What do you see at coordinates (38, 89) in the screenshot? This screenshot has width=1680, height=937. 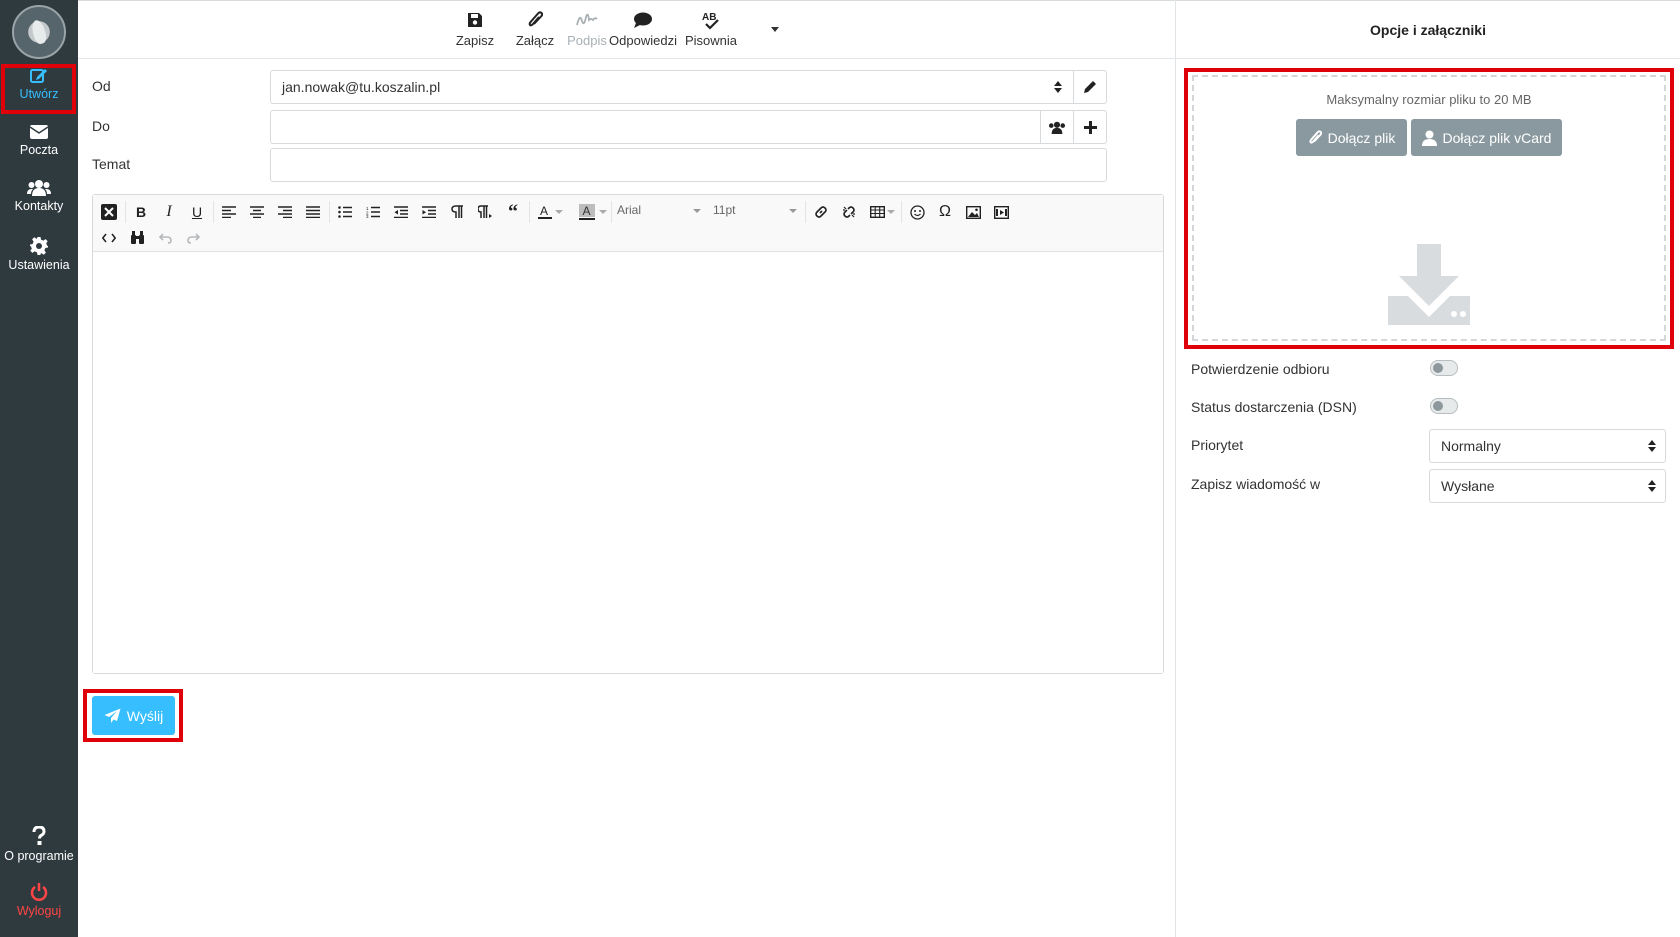 I see `compose-highlight` at bounding box center [38, 89].